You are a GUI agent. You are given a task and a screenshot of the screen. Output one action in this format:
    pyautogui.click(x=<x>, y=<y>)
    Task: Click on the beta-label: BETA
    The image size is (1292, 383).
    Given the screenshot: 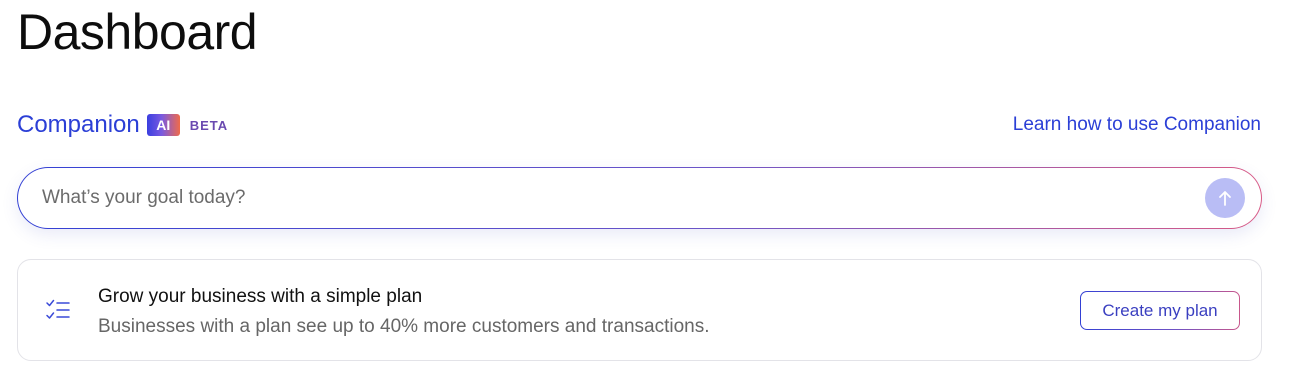 What is the action you would take?
    pyautogui.click(x=209, y=125)
    